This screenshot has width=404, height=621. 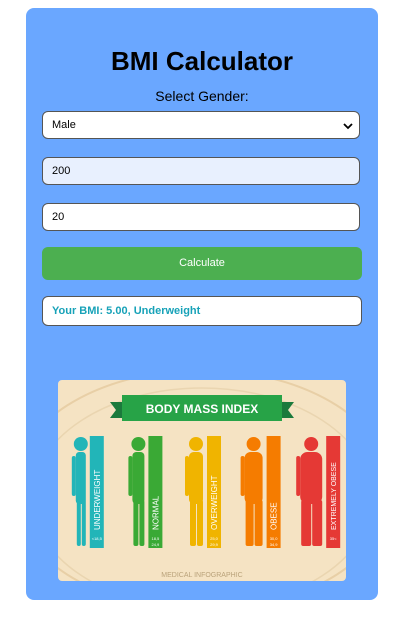 I want to click on category-range: 34,9, so click(x=274, y=544).